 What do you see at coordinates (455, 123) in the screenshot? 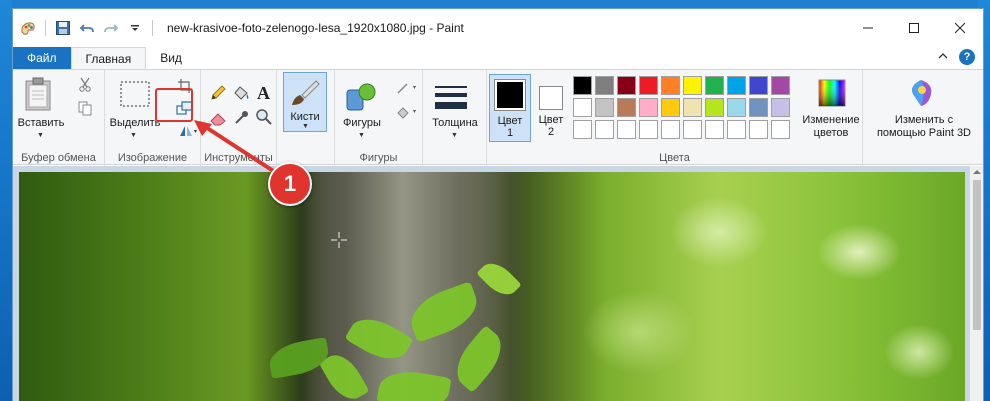
I see `size-label: Толщина` at bounding box center [455, 123].